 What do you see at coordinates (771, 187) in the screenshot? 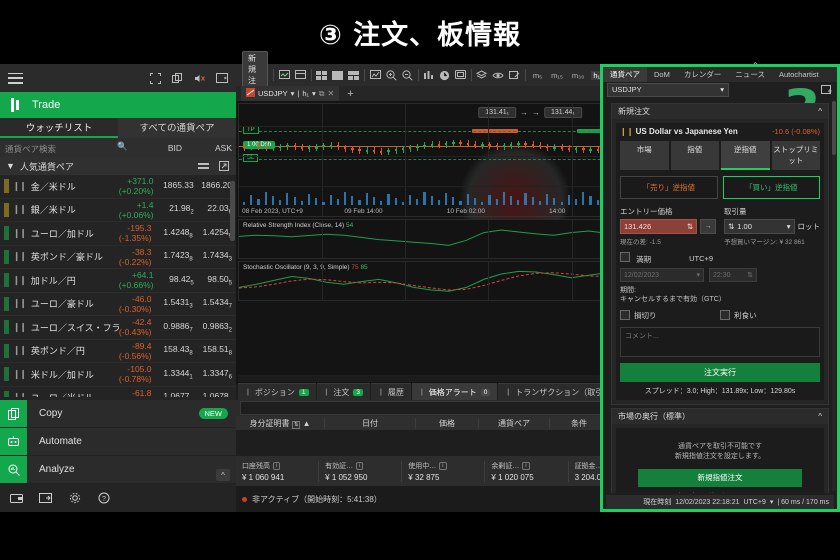
I see `buy-stop-button: 「買い」逆指値` at bounding box center [771, 187].